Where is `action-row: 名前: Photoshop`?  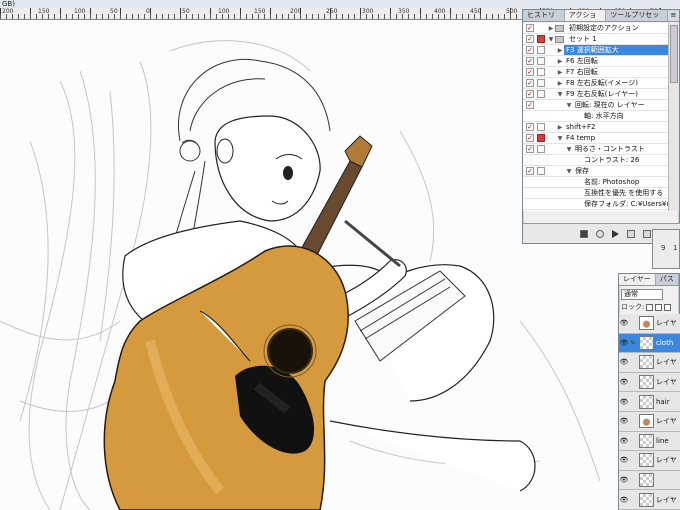 action-row: 名前: Photoshop is located at coordinates (596, 182).